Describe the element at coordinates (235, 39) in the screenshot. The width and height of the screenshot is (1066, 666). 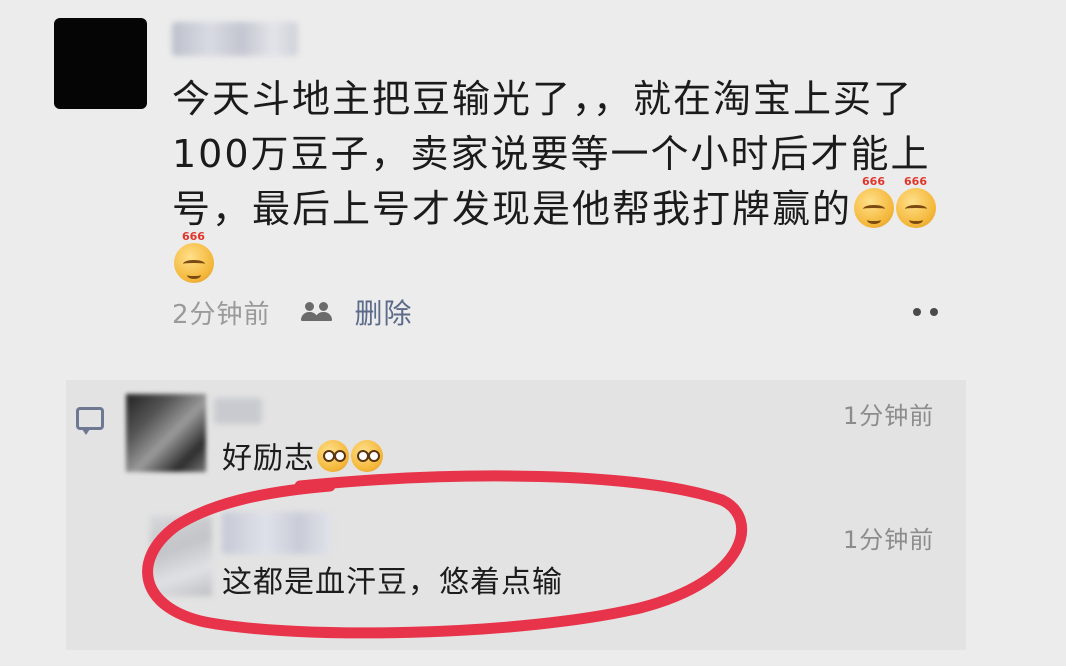
I see `post-author-name-blurred` at that location.